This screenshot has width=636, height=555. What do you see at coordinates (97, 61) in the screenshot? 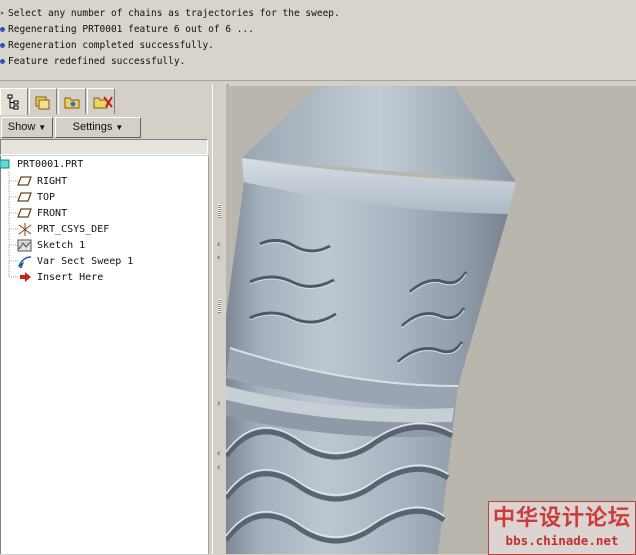
I see `message-text: Feature redefined successfully.` at bounding box center [97, 61].